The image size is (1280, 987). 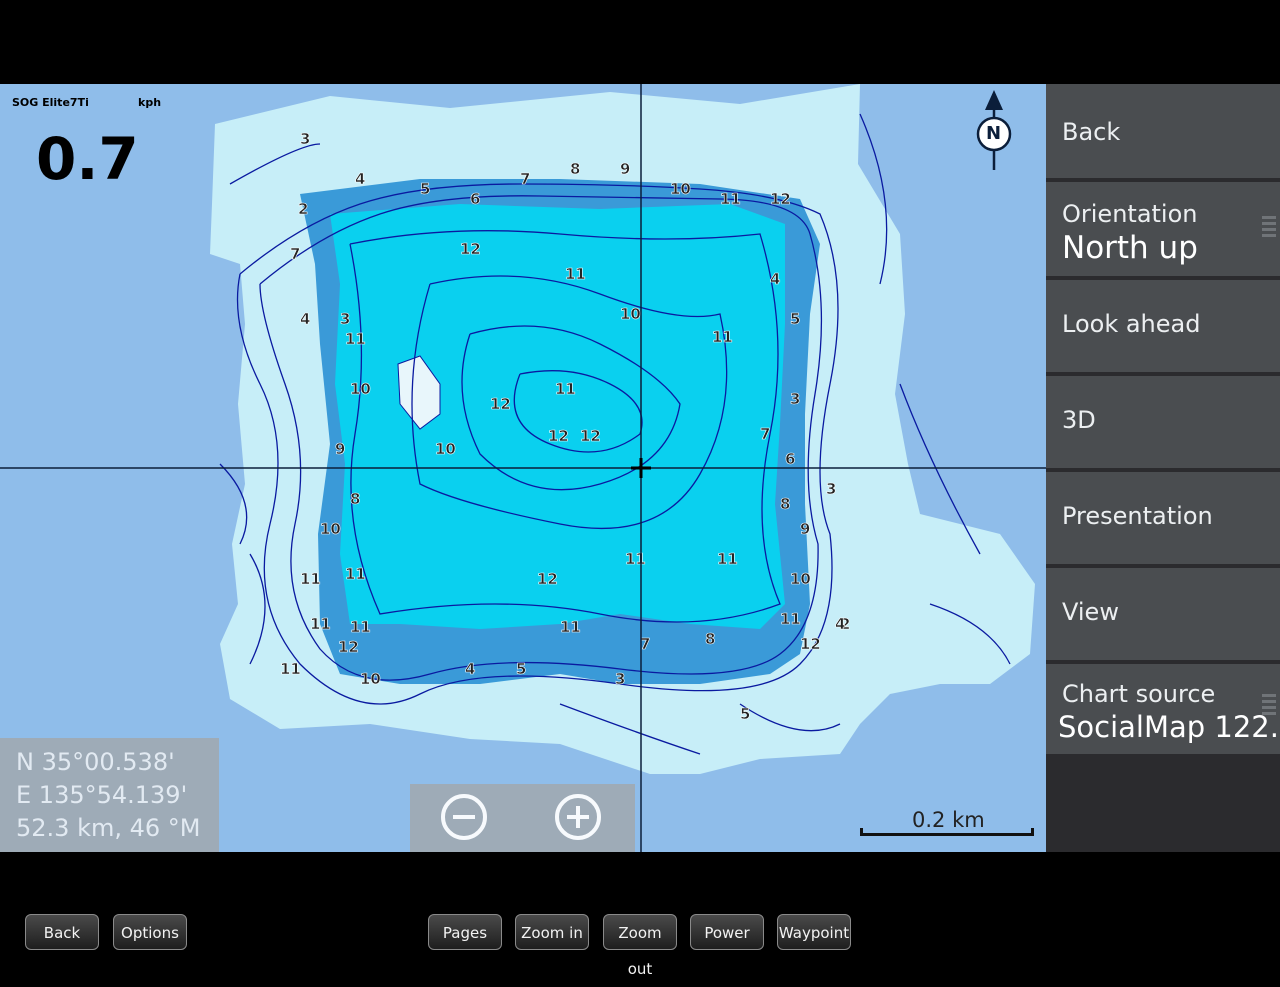 I want to click on zoom-in-icon, so click(x=578, y=817).